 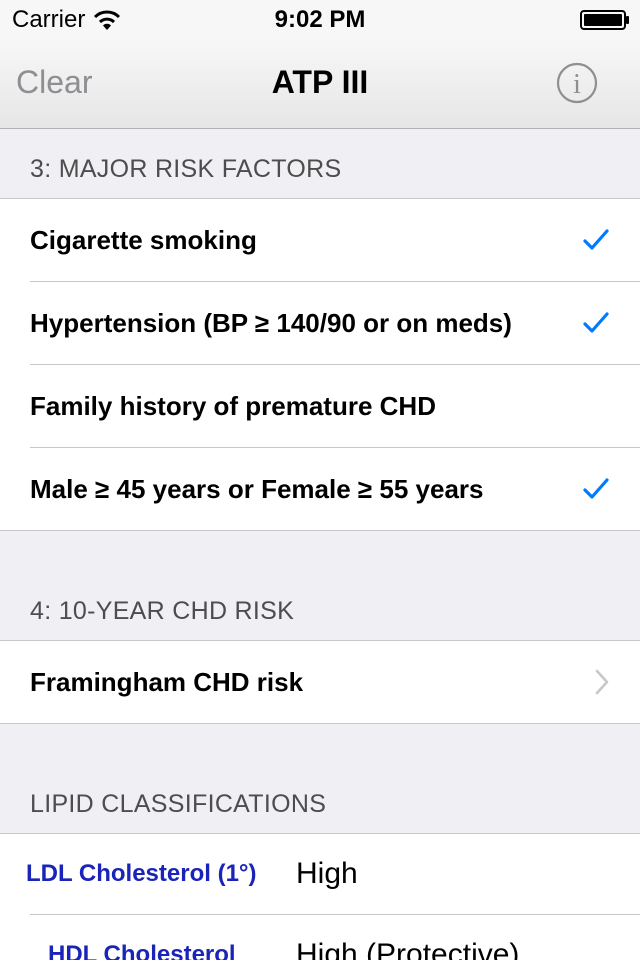 I want to click on section-header-risk-factors: 3: MAJOR RISK FACTORS, so click(x=186, y=169).